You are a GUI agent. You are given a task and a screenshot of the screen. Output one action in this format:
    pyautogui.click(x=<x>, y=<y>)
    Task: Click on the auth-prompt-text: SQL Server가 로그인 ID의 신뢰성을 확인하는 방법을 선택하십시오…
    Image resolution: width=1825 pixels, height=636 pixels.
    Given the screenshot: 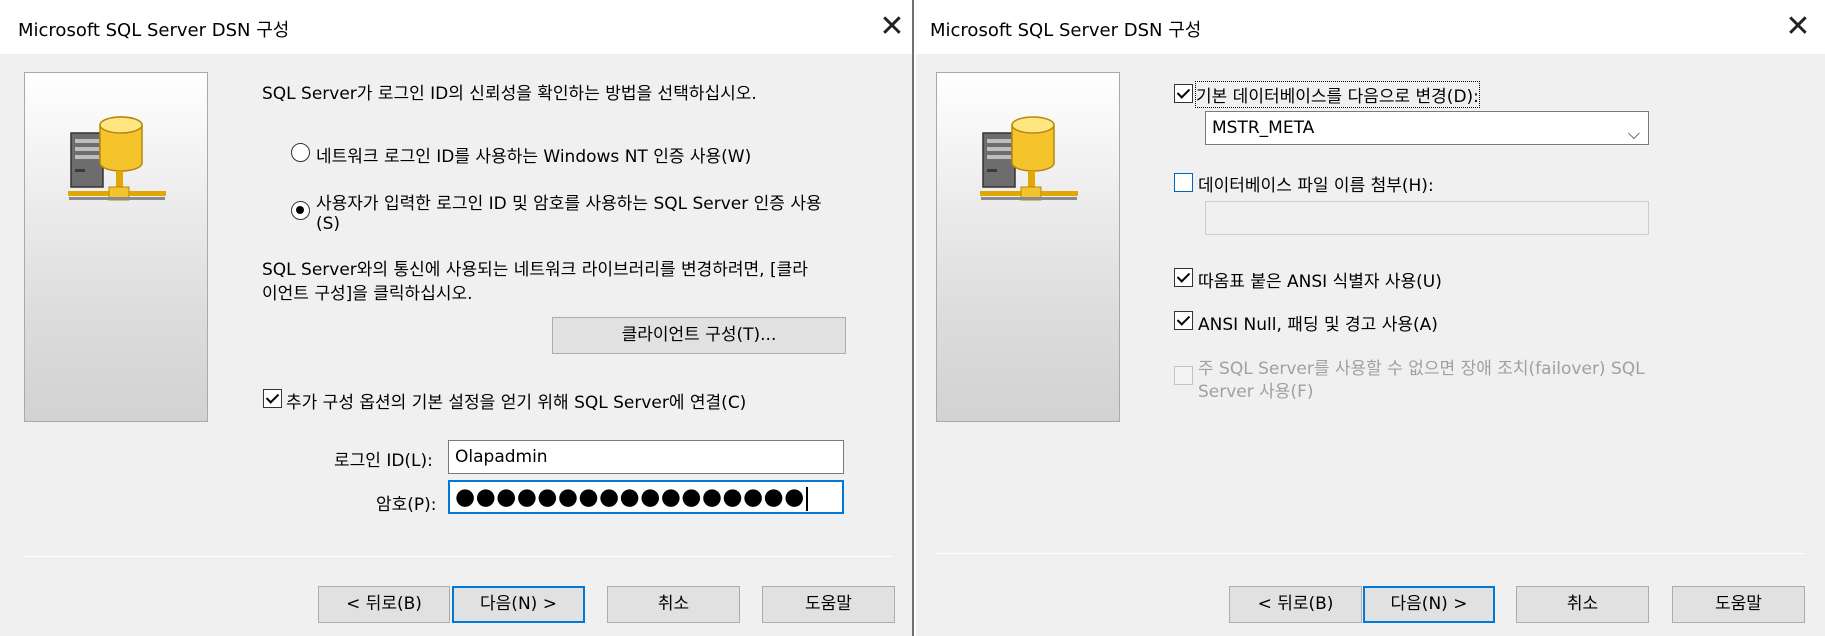 What is the action you would take?
    pyautogui.click(x=509, y=94)
    